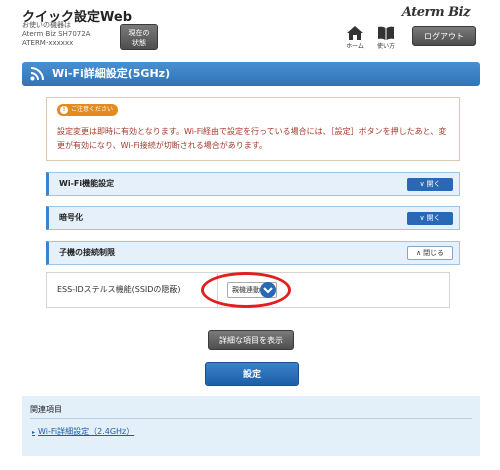 This screenshot has height=470, width=500. I want to click on home-button: ホーム, so click(355, 38).